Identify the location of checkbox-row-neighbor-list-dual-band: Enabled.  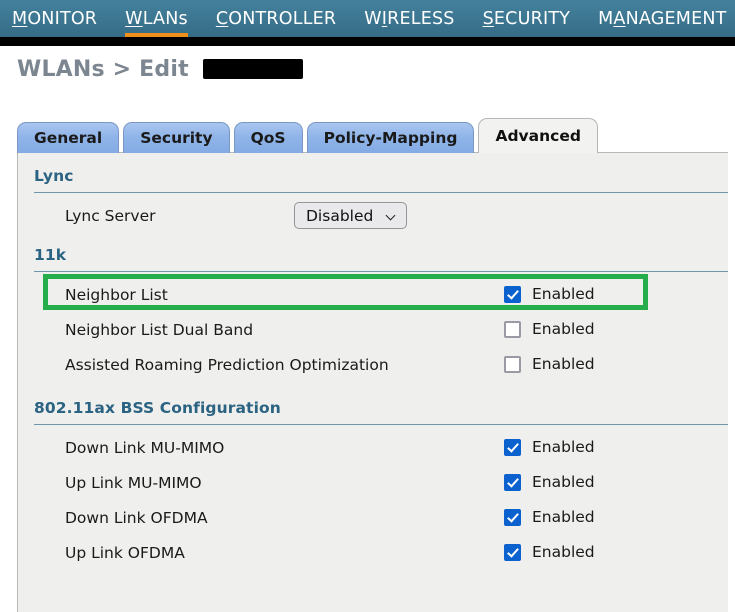
(549, 329).